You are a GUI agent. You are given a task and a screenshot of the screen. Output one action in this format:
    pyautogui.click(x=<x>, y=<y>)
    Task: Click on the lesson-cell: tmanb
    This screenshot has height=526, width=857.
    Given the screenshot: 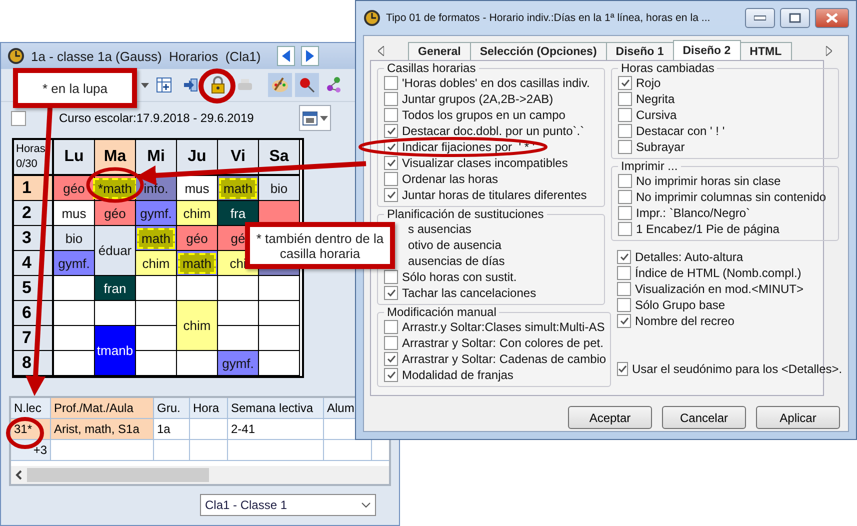 What is the action you would take?
    pyautogui.click(x=115, y=351)
    